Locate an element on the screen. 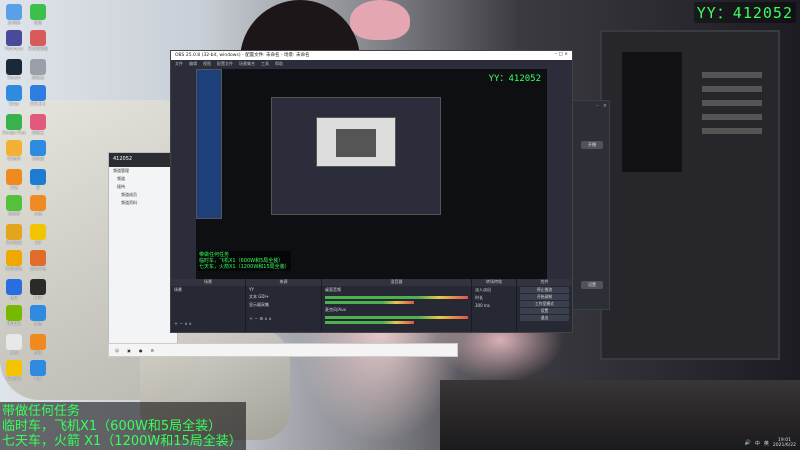 This screenshot has height=450, width=800. desktop-icon-label: 浏览器 is located at coordinates (38, 158).